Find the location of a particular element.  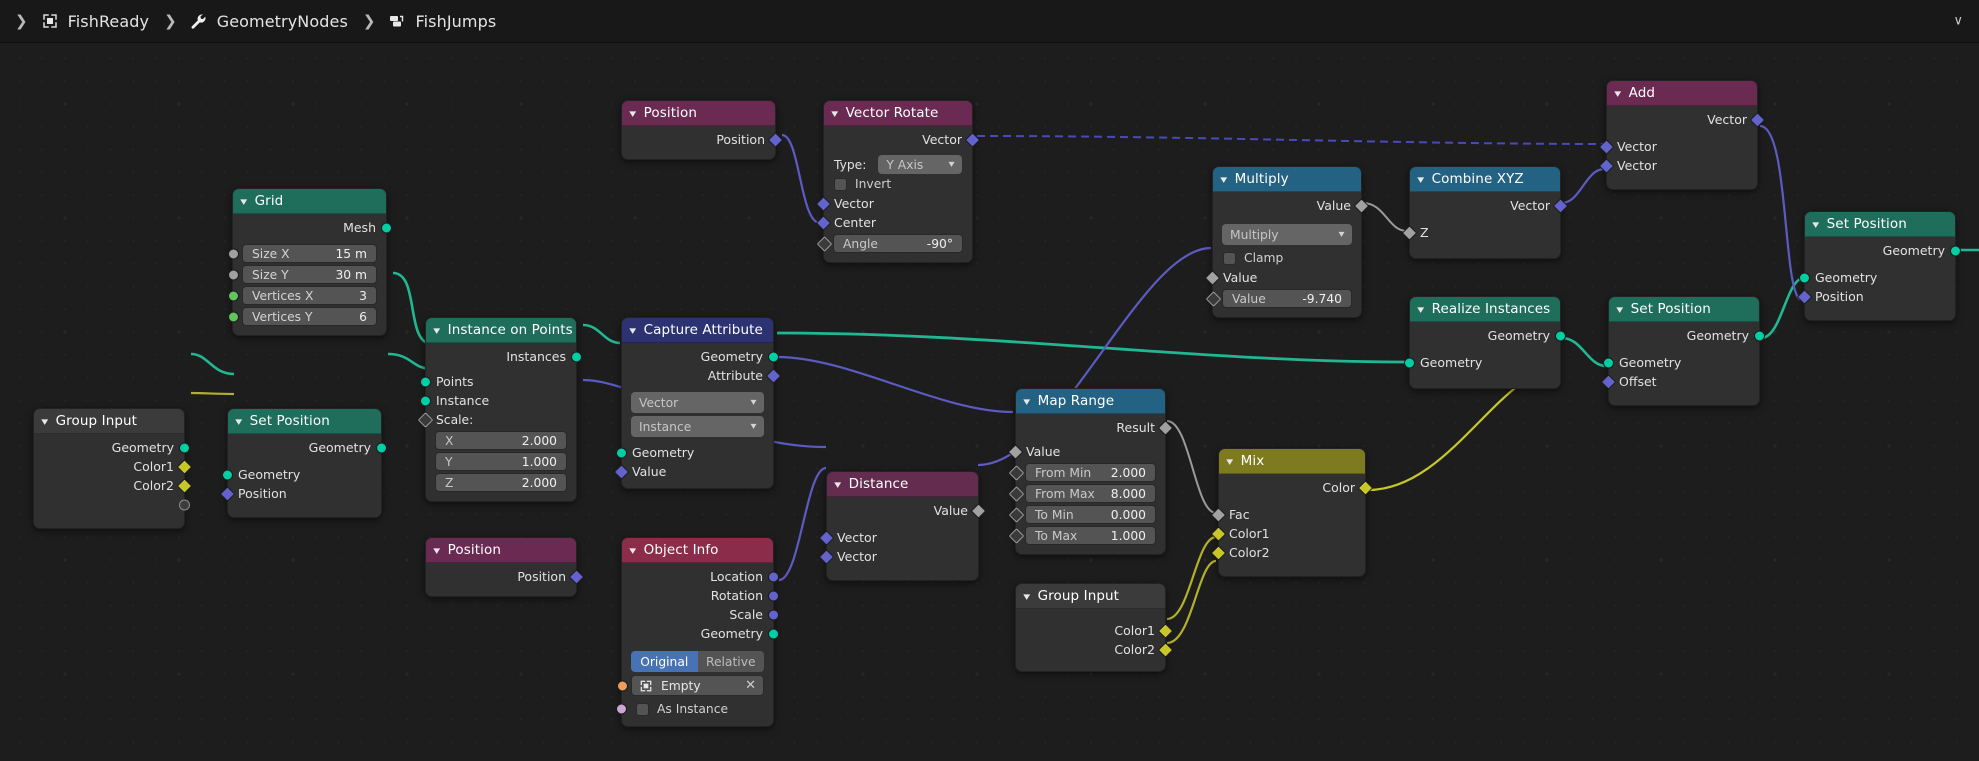

socket-row-spl-position-in: Position is located at coordinates (300, 493).